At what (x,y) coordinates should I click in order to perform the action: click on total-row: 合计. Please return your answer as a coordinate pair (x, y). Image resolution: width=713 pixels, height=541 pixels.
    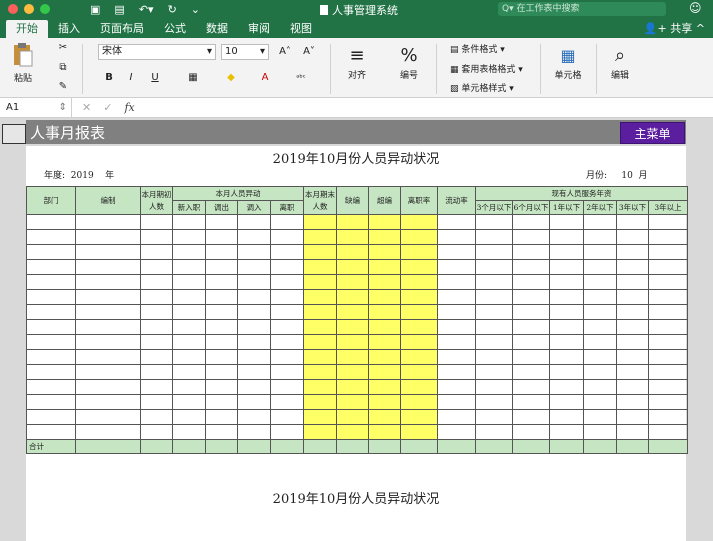
    Looking at the image, I should click on (357, 446).